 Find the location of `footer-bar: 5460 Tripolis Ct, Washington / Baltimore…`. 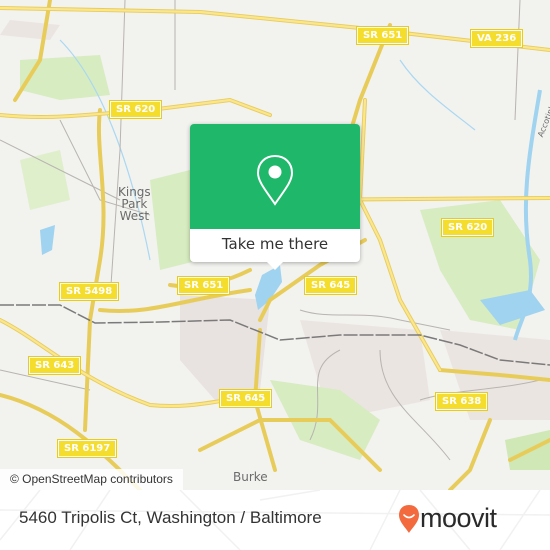

footer-bar: 5460 Tripolis Ct, Washington / Baltimore… is located at coordinates (275, 520).